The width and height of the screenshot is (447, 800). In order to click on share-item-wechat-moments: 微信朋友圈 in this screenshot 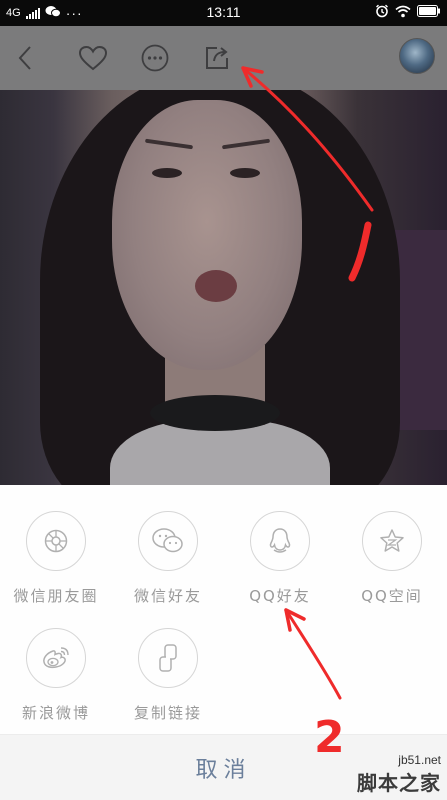, I will do `click(56, 558)`.